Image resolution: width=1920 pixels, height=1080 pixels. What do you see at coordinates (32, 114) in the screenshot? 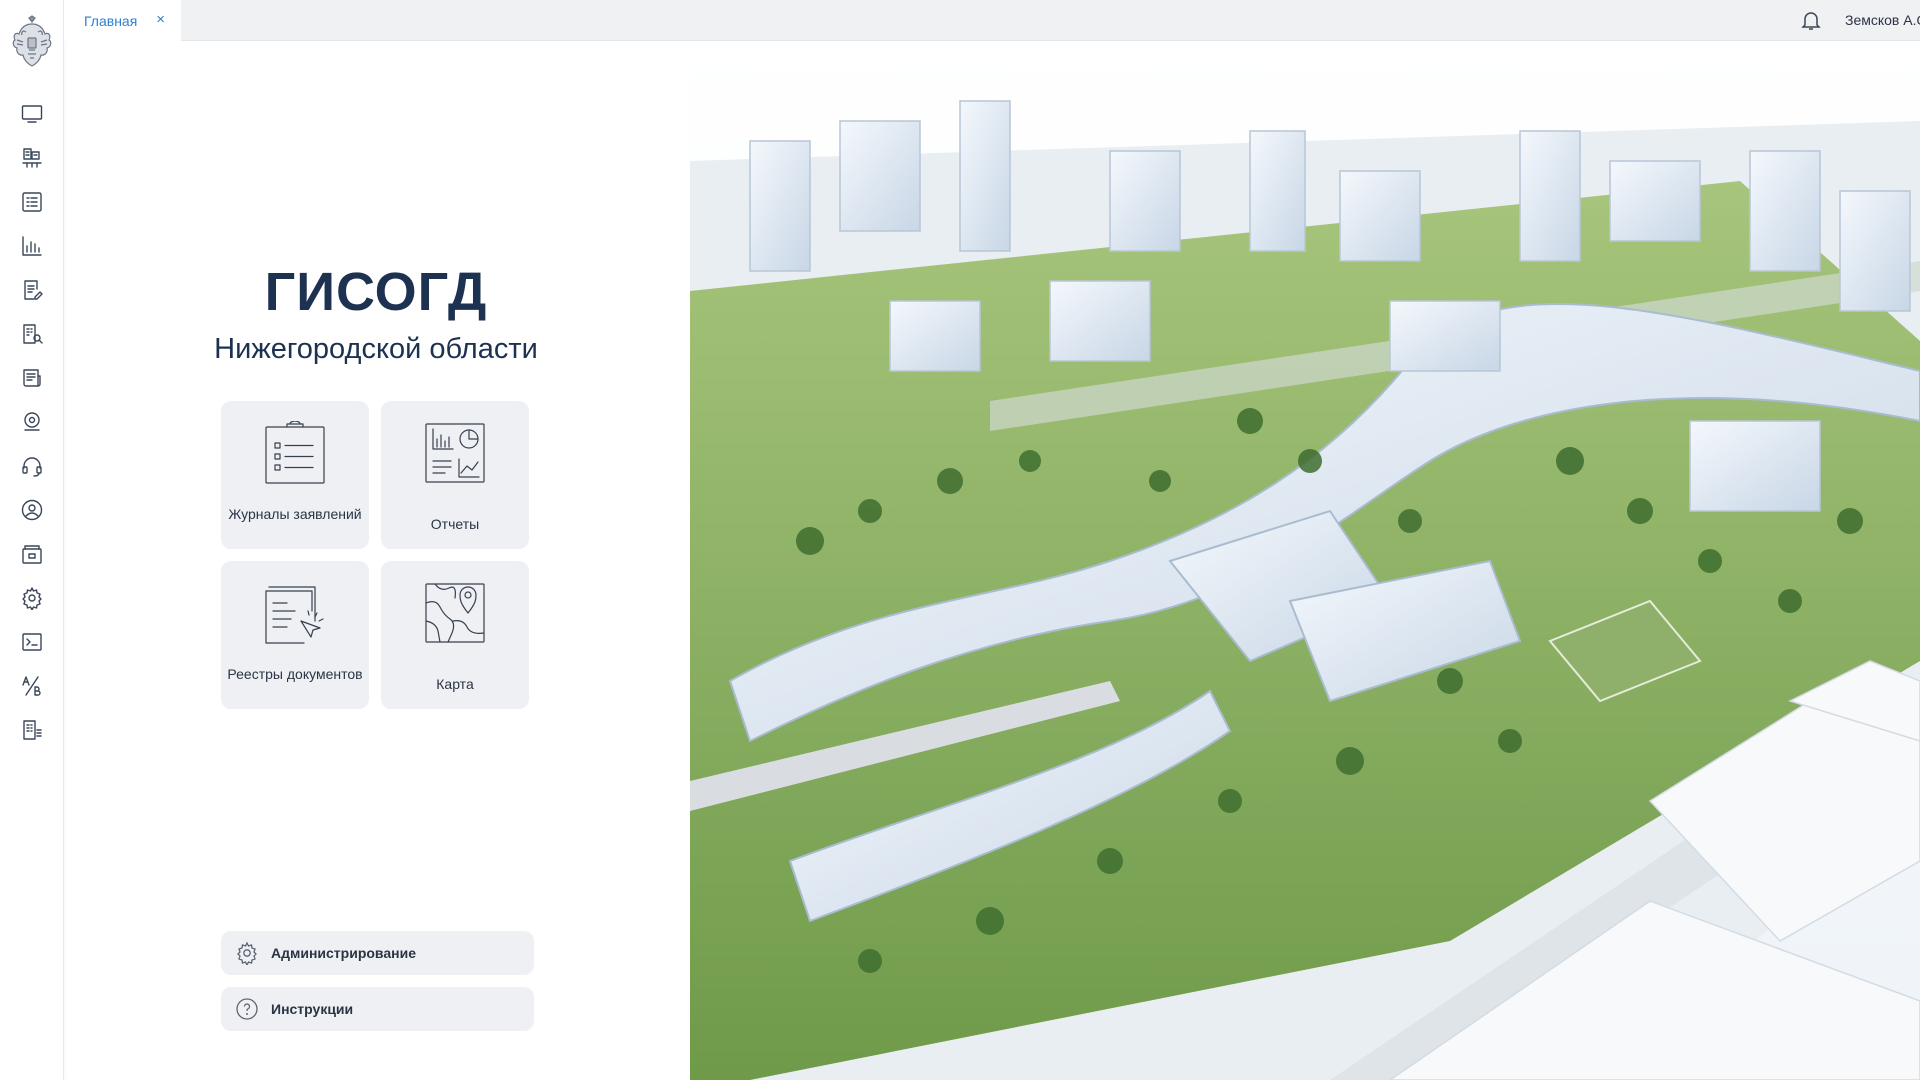
I see `monitor-icon` at bounding box center [32, 114].